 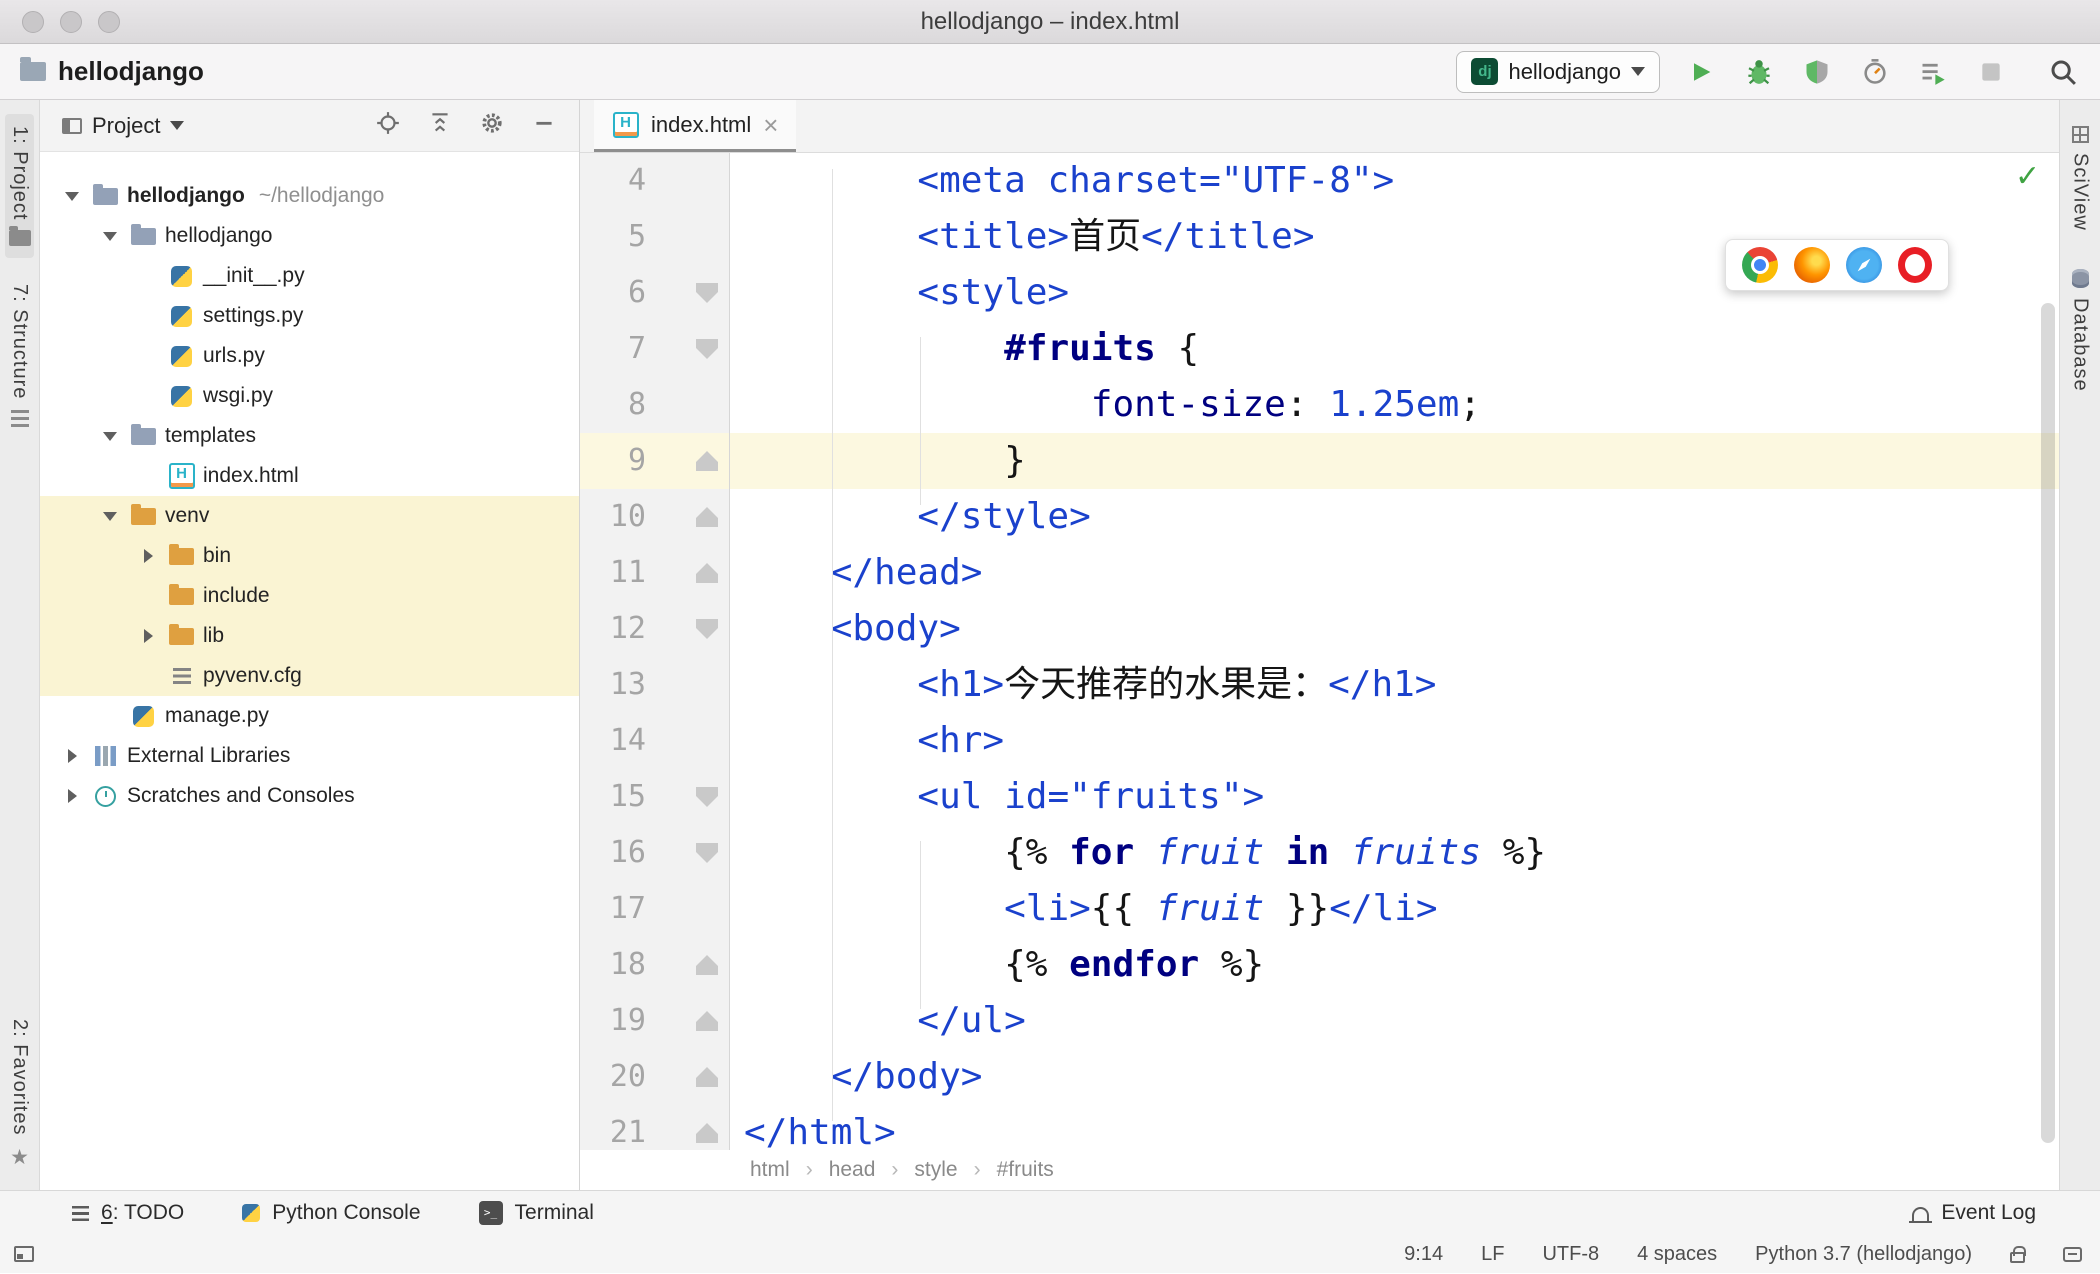 I want to click on window-title: hellodjango – index.html, so click(x=1050, y=21).